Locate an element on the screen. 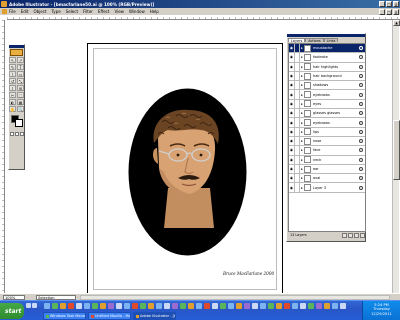  line-tool-icon: \ is located at coordinates (12, 74).